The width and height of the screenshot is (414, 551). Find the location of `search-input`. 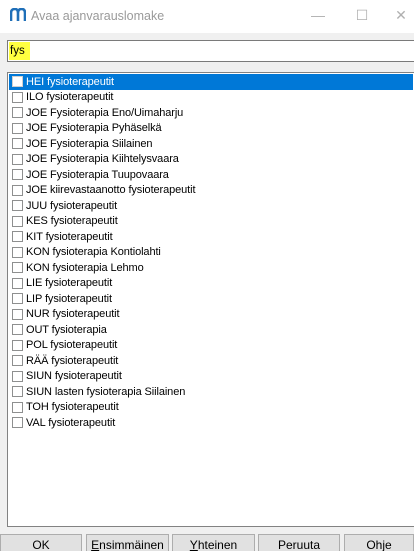

search-input is located at coordinates (159, 51).